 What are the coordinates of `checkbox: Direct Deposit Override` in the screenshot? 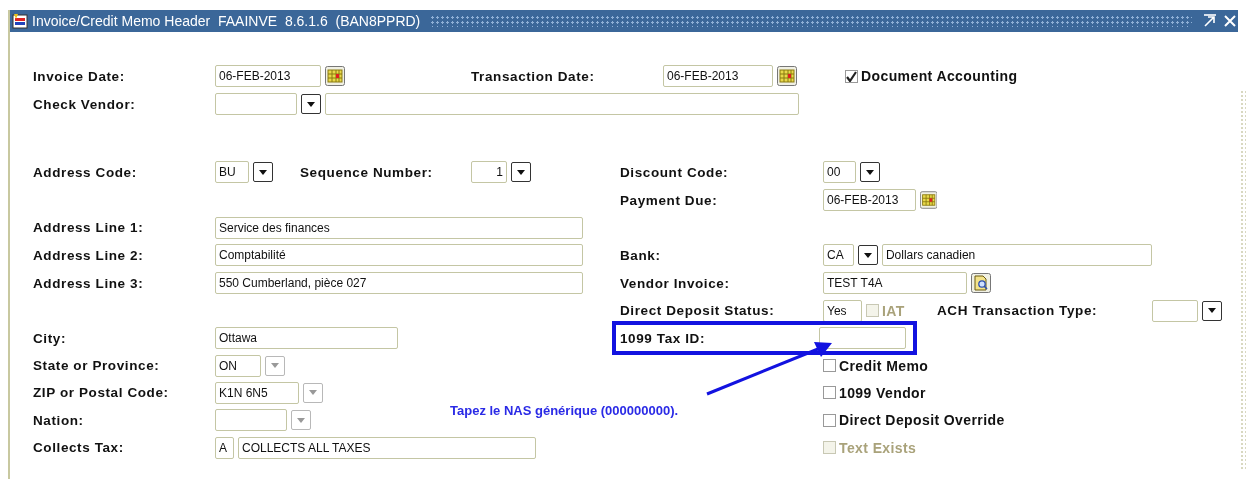 It's located at (914, 420).